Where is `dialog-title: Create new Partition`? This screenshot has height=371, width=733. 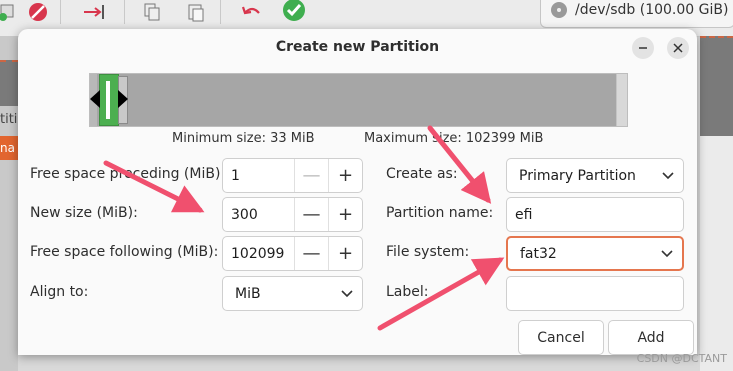
dialog-title: Create new Partition is located at coordinates (357, 46).